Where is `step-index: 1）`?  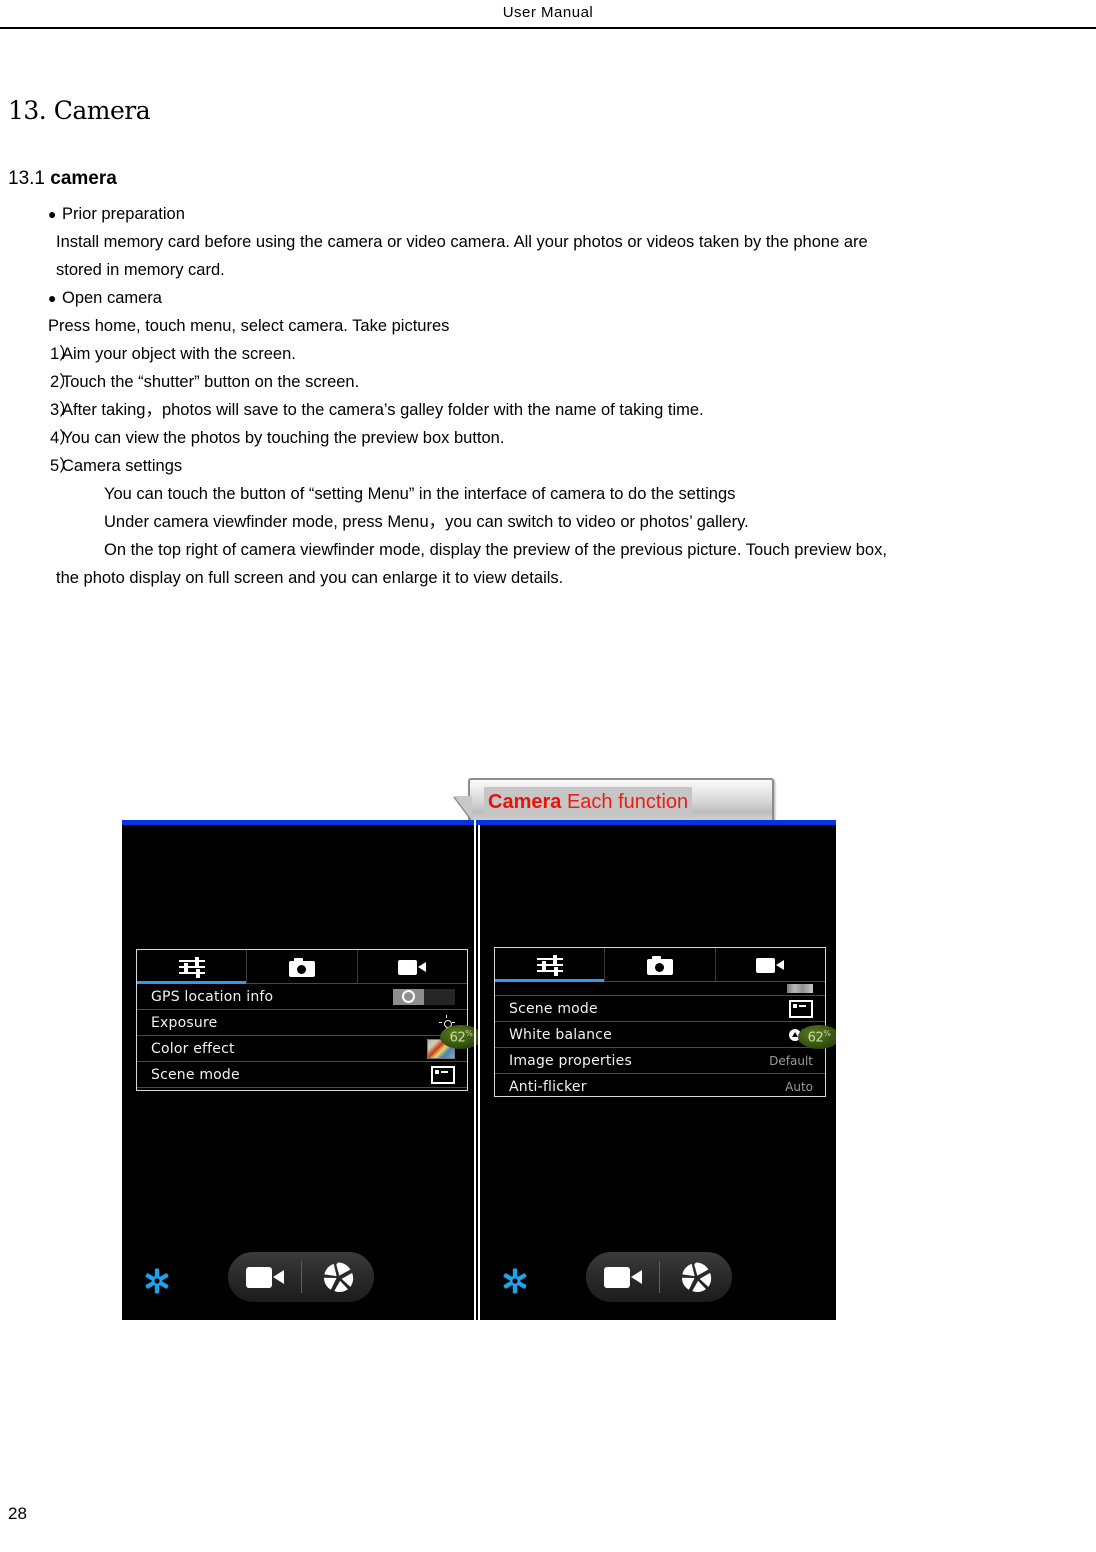 step-index: 1） is located at coordinates (63, 354).